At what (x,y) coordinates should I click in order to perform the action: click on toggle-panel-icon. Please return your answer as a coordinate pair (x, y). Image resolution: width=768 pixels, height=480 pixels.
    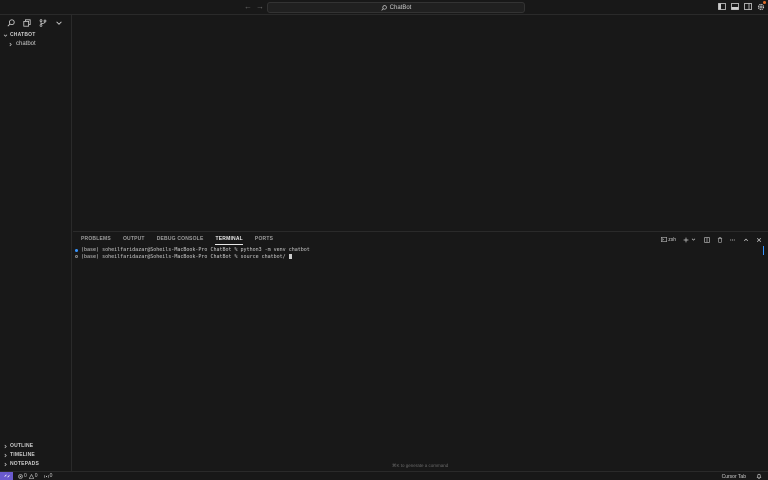
    Looking at the image, I should click on (734, 6).